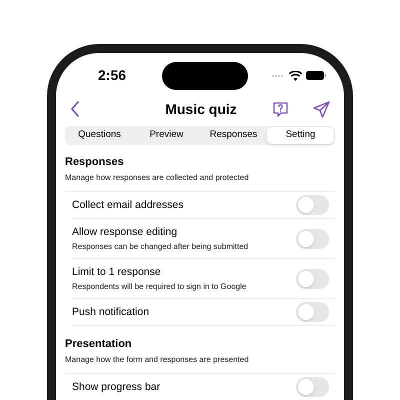 The height and width of the screenshot is (400, 400). What do you see at coordinates (157, 178) in the screenshot?
I see `section-description: Manage how responses are collected and protected` at bounding box center [157, 178].